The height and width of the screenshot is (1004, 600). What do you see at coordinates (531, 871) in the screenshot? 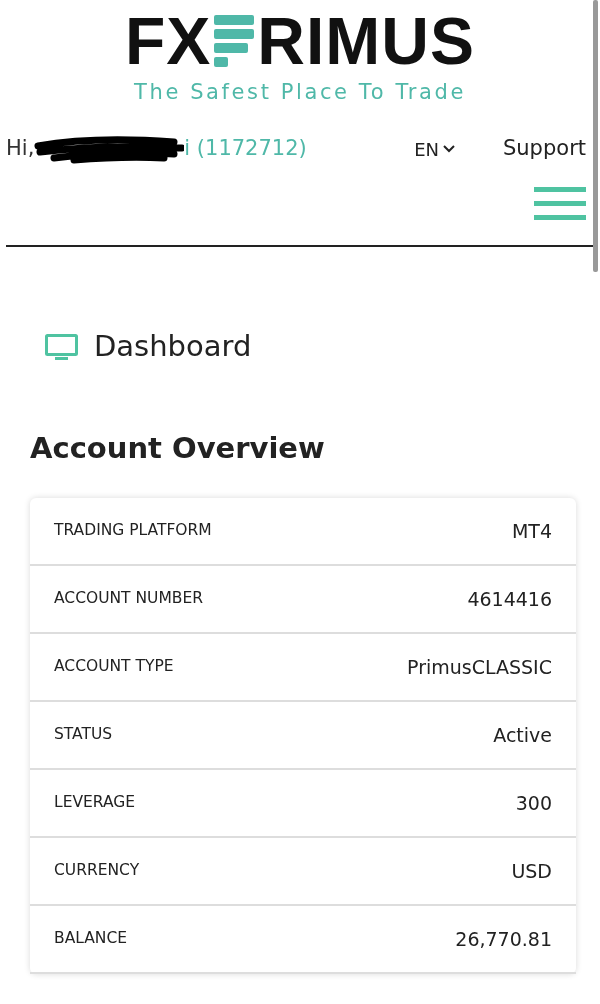
I see `field-value: USD` at bounding box center [531, 871].